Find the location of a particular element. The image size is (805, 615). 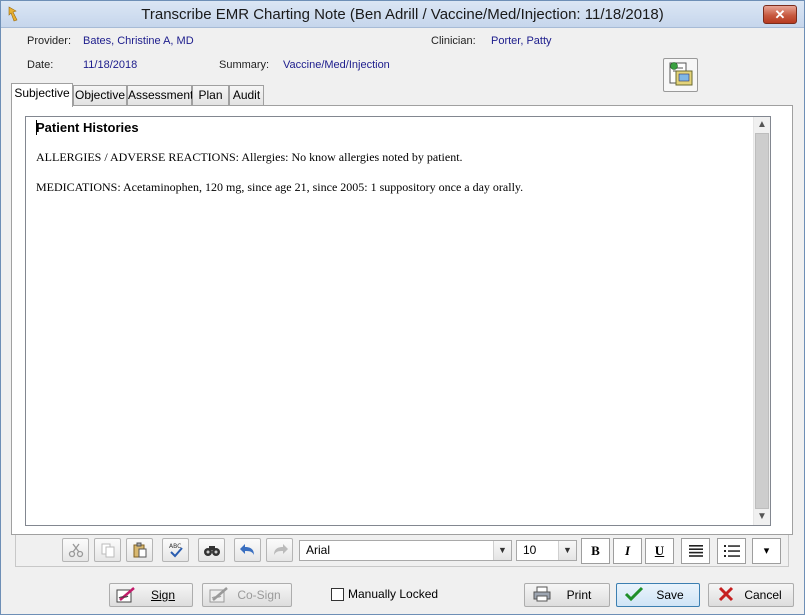

font-name-select: Arial ▼ is located at coordinates (405, 550).